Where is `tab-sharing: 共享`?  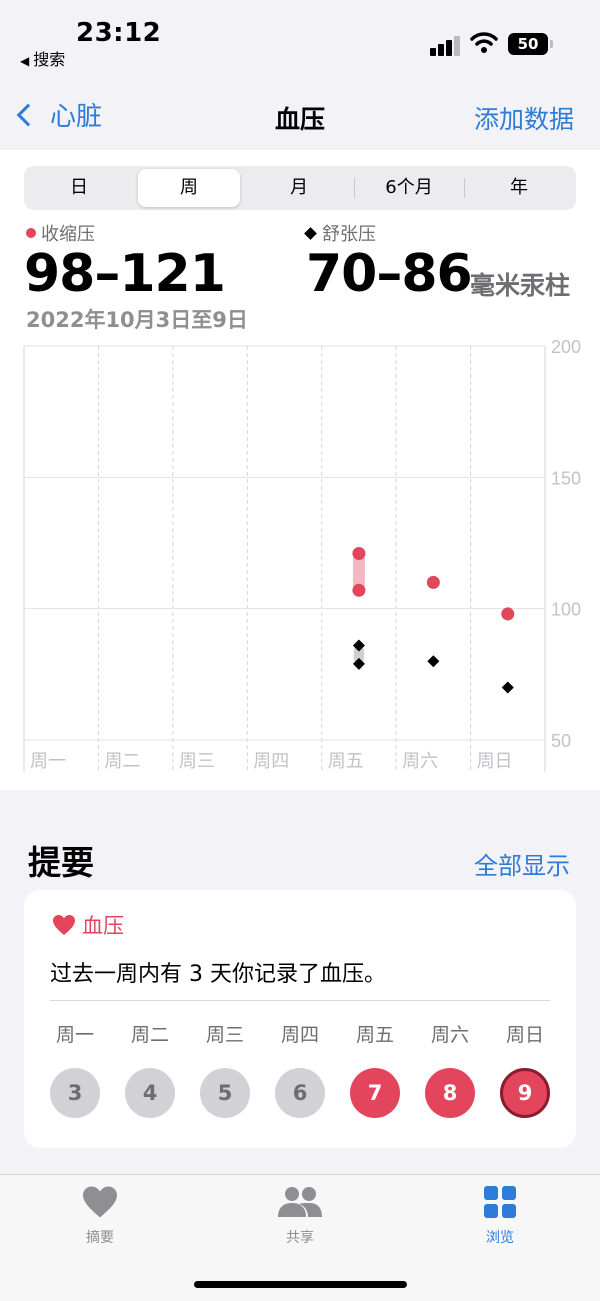 tab-sharing: 共享 is located at coordinates (300, 1216).